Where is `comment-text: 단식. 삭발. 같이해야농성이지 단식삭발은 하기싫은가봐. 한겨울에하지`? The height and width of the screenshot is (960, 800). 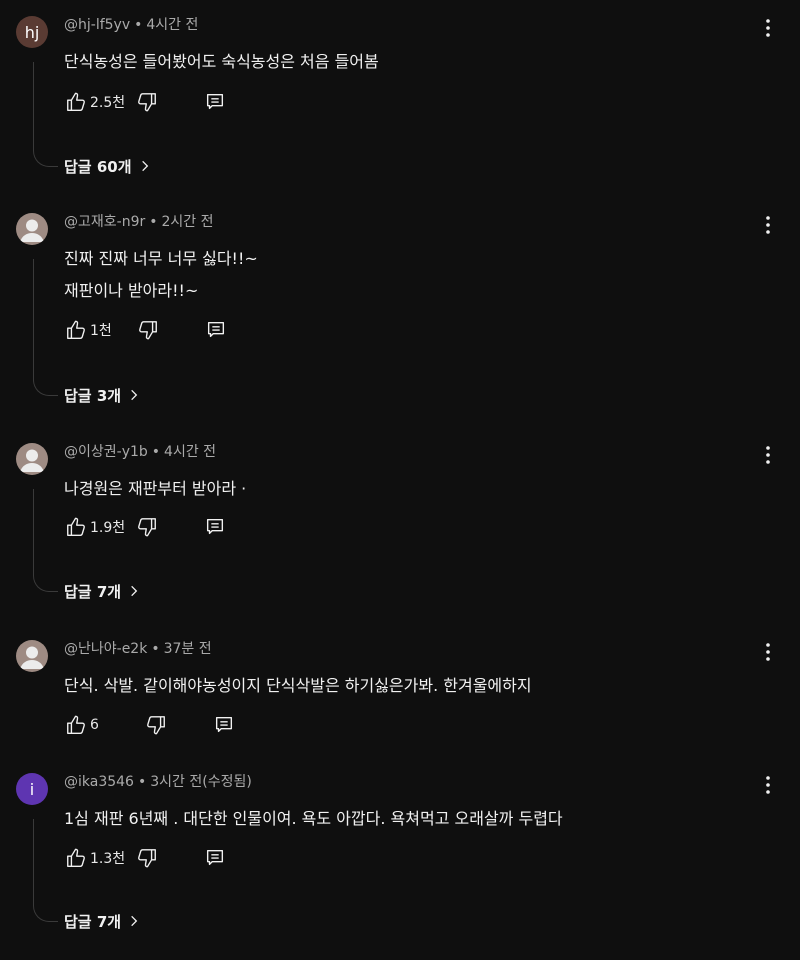 comment-text: 단식. 삭발. 같이해야농성이지 단식삭발은 하기싫은가봐. 한겨울에하지 is located at coordinates (298, 685).